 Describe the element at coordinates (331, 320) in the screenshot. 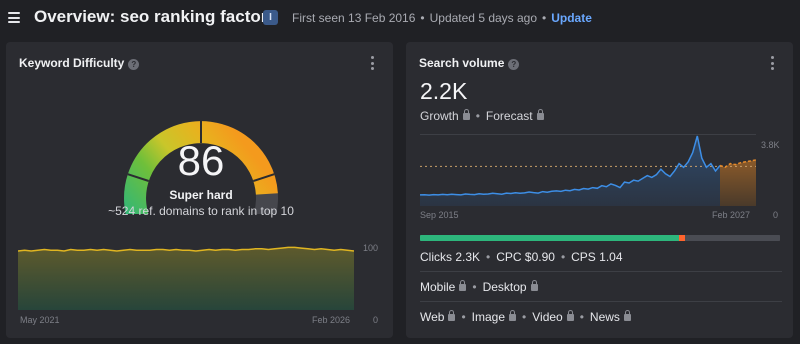

I see `kd-x-end-label: Feb 2026` at that location.